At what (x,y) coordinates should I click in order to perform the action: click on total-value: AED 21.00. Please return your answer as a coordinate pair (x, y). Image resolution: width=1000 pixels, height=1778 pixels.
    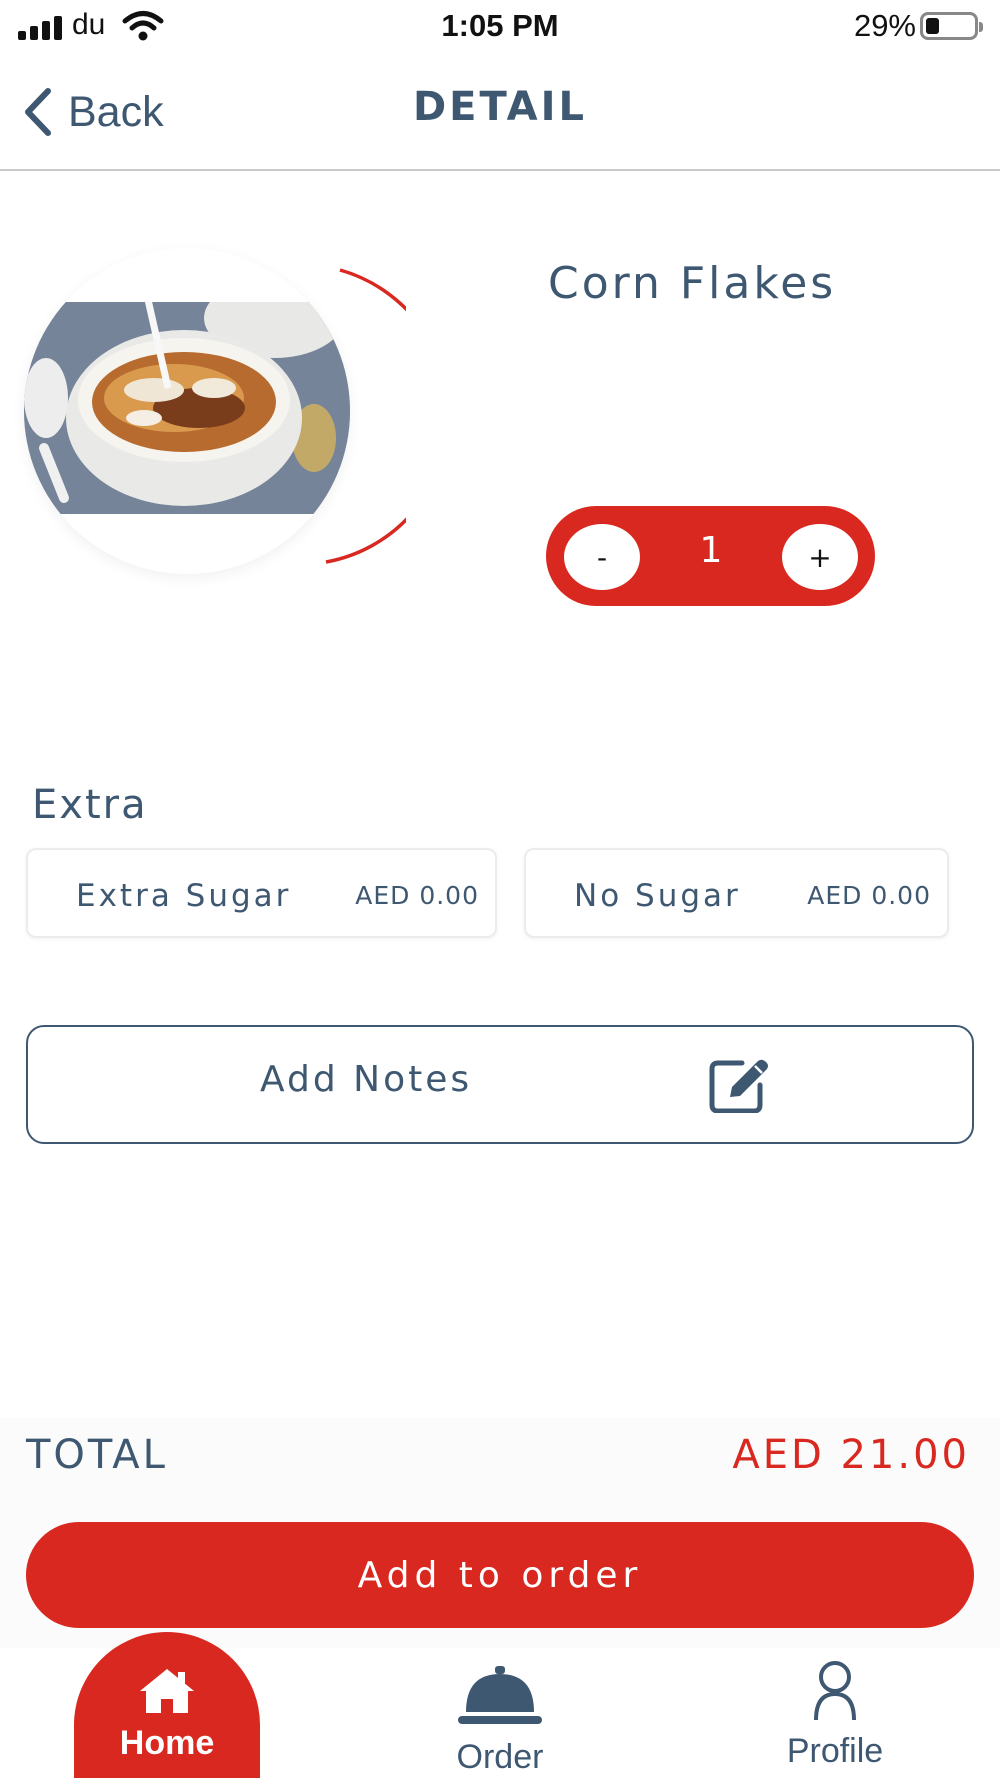
    Looking at the image, I should click on (851, 1455).